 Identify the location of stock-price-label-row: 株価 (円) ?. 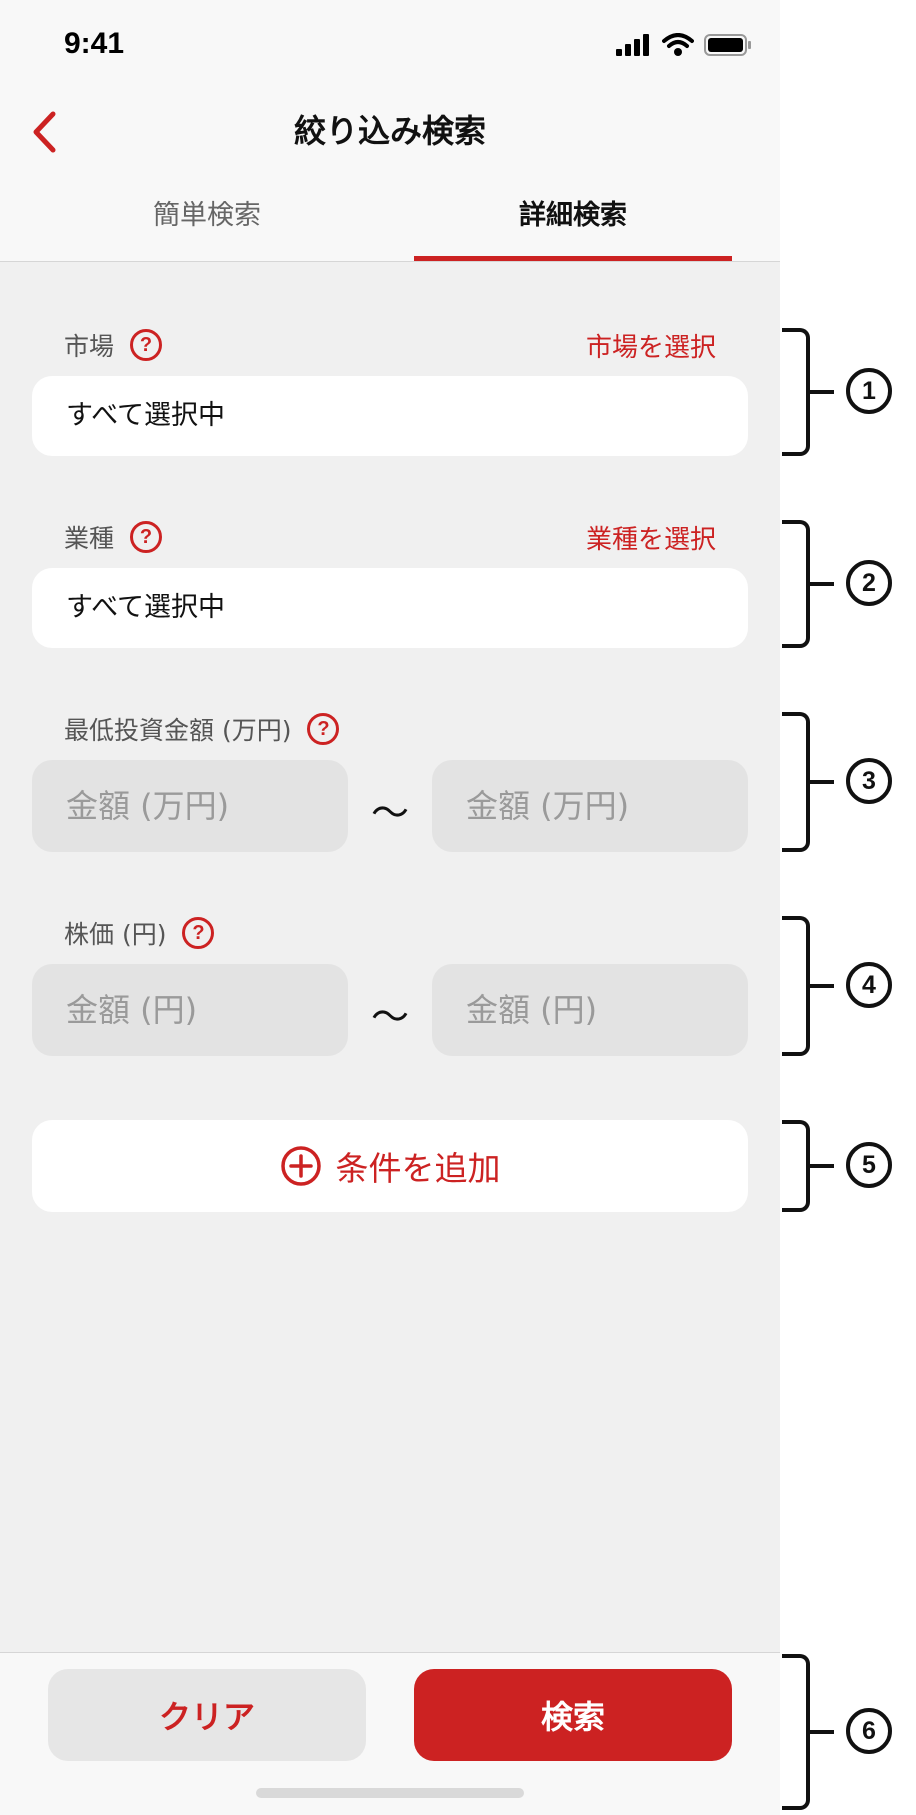
(390, 933).